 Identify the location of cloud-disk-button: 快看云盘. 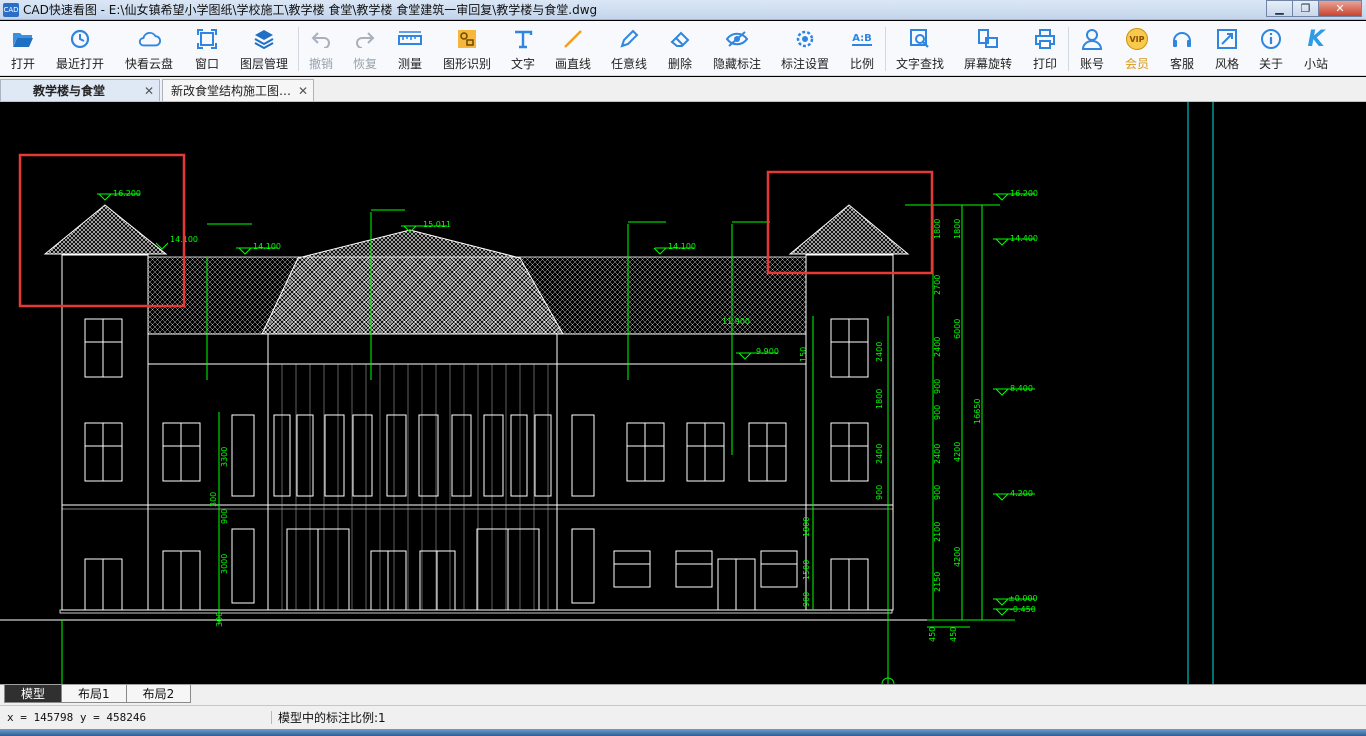
(149, 48).